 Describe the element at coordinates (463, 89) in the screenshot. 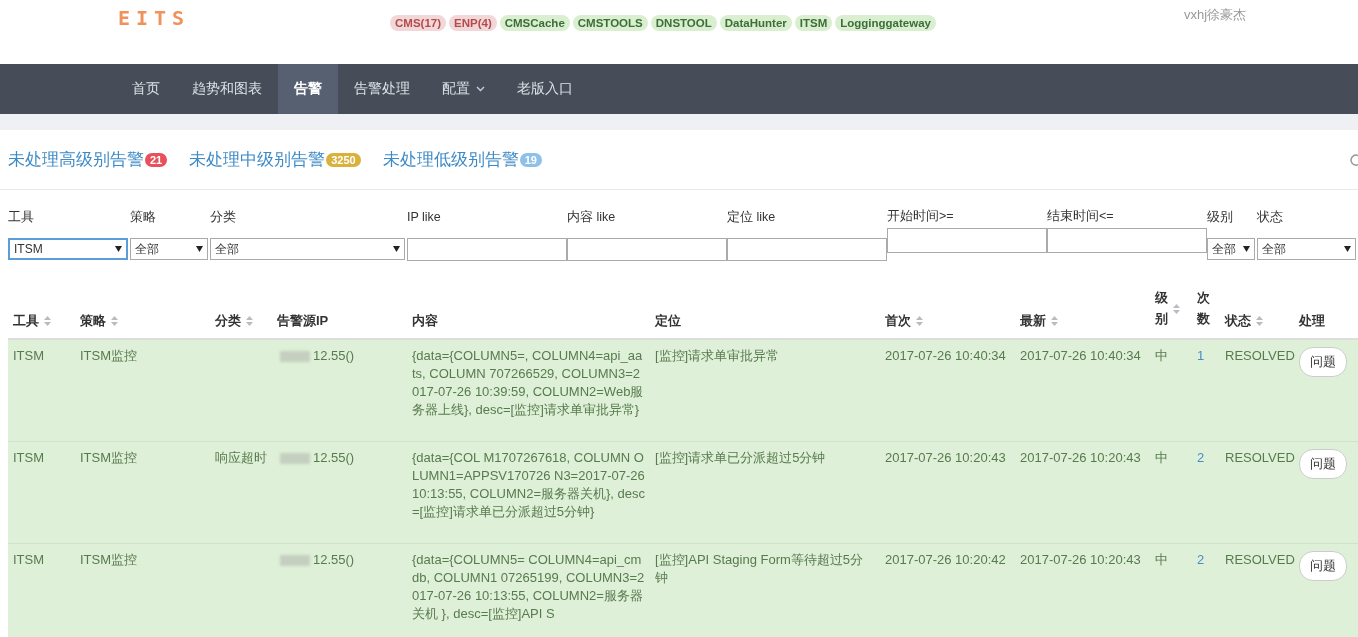

I see `nav-item: 配置` at that location.